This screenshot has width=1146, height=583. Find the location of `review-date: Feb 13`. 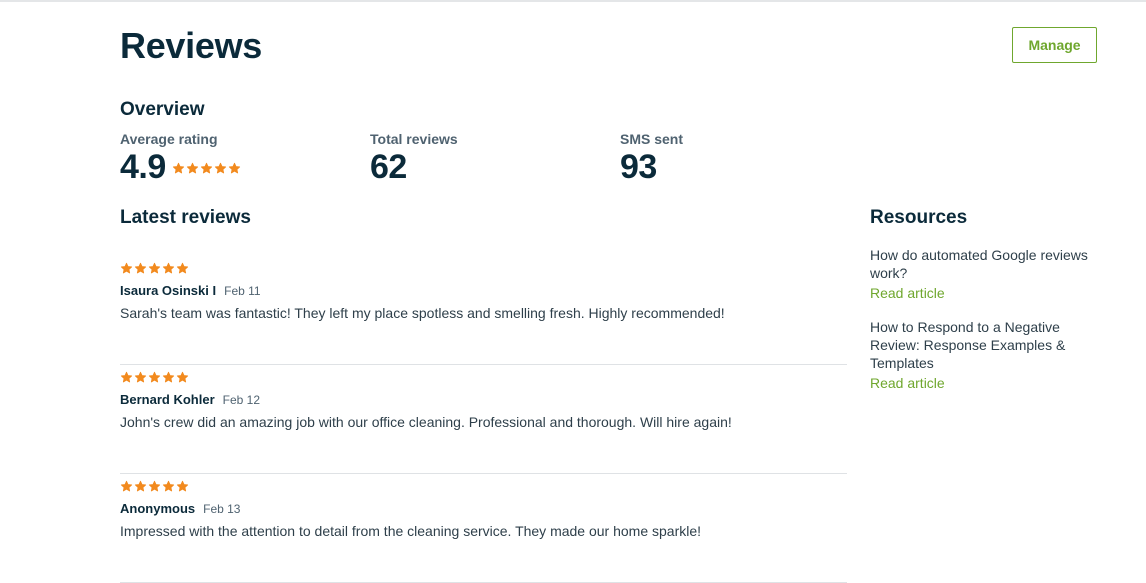

review-date: Feb 13 is located at coordinates (222, 509).